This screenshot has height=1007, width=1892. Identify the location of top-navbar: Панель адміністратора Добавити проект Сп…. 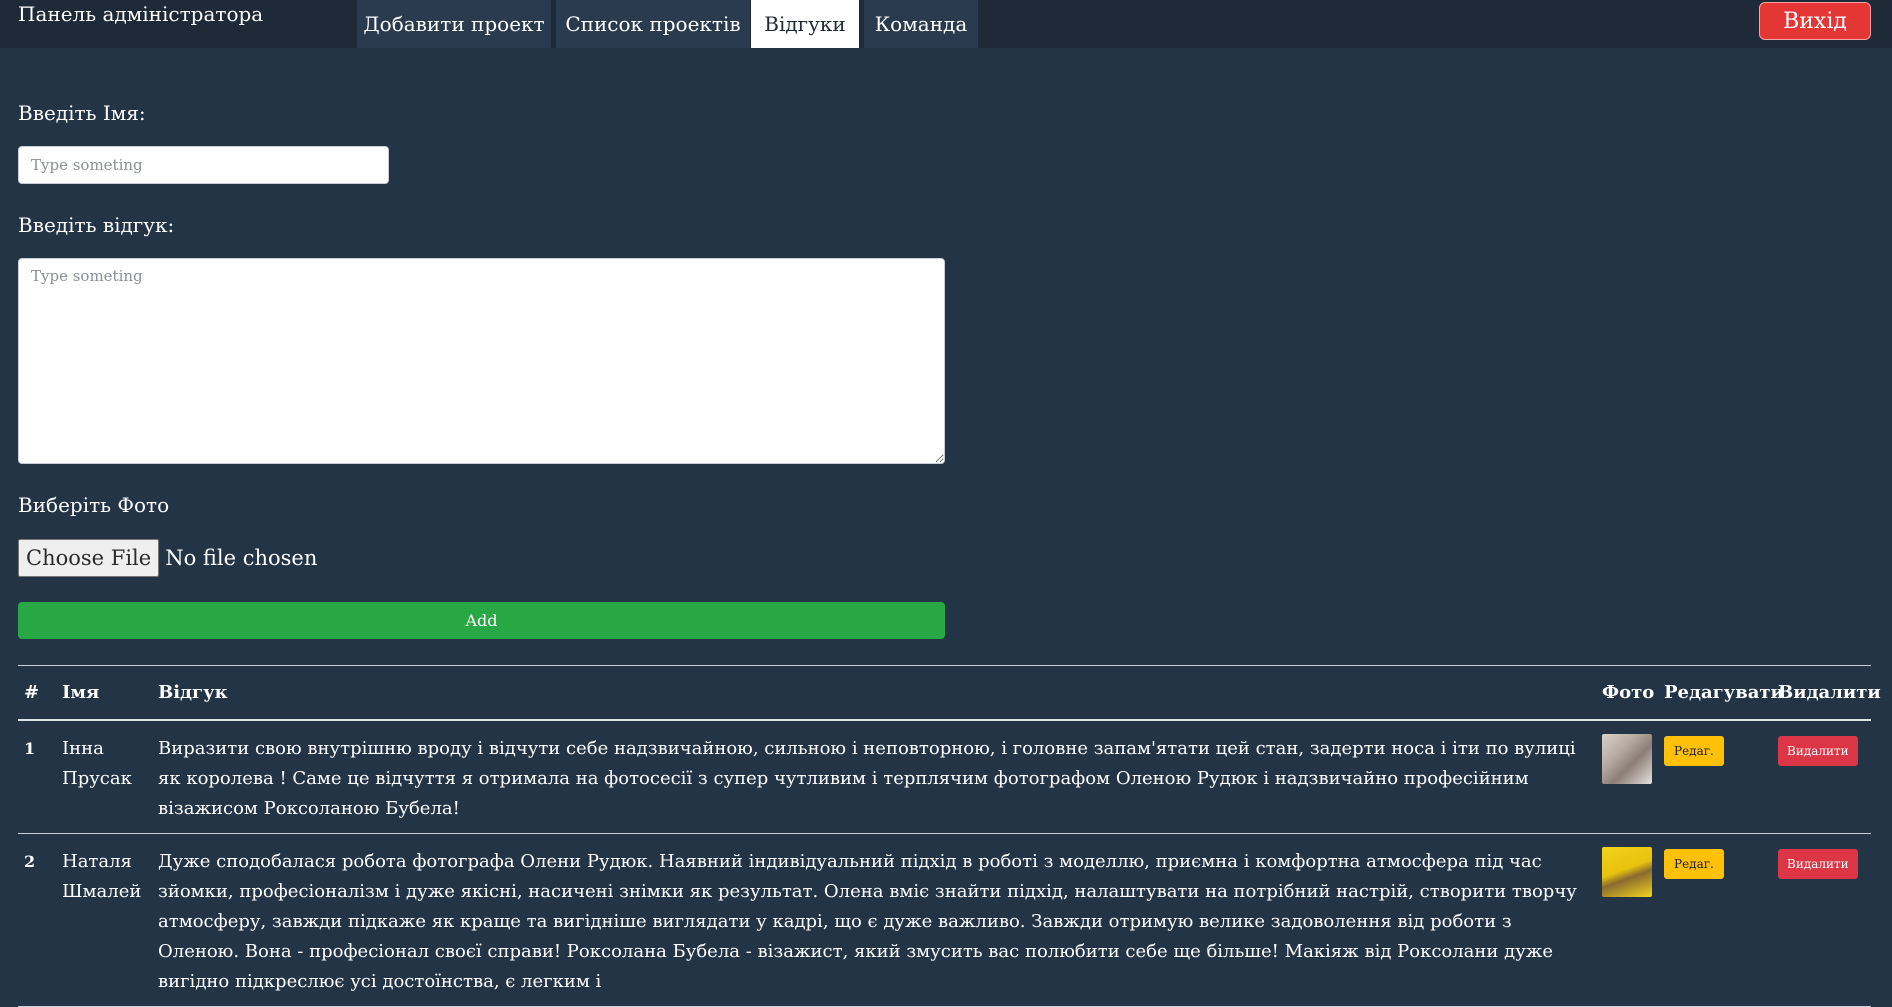
(946, 24).